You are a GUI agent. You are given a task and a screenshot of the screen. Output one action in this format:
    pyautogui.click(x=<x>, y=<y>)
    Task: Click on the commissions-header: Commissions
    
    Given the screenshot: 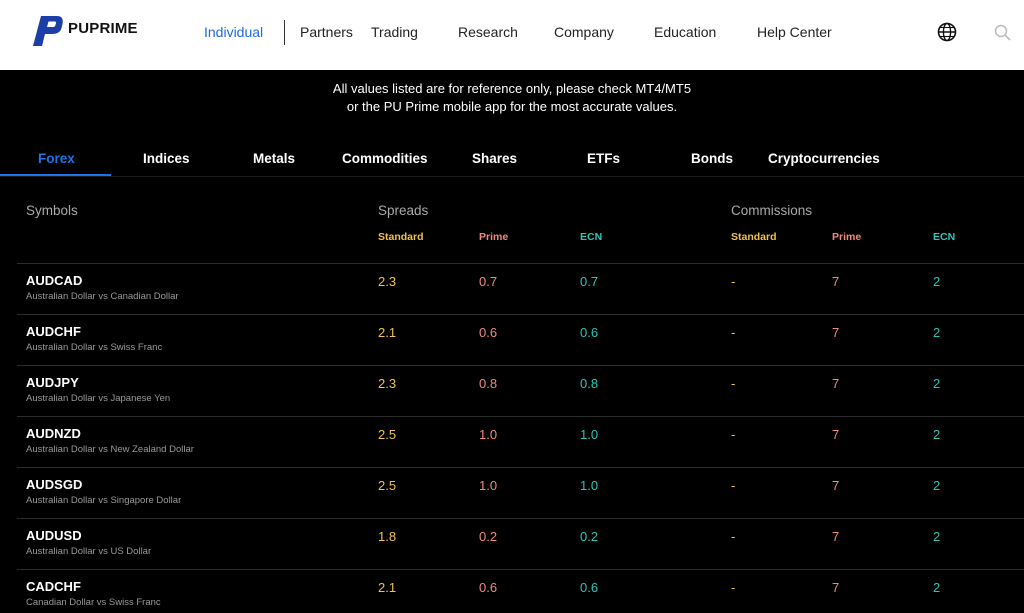 What is the action you would take?
    pyautogui.click(x=772, y=210)
    